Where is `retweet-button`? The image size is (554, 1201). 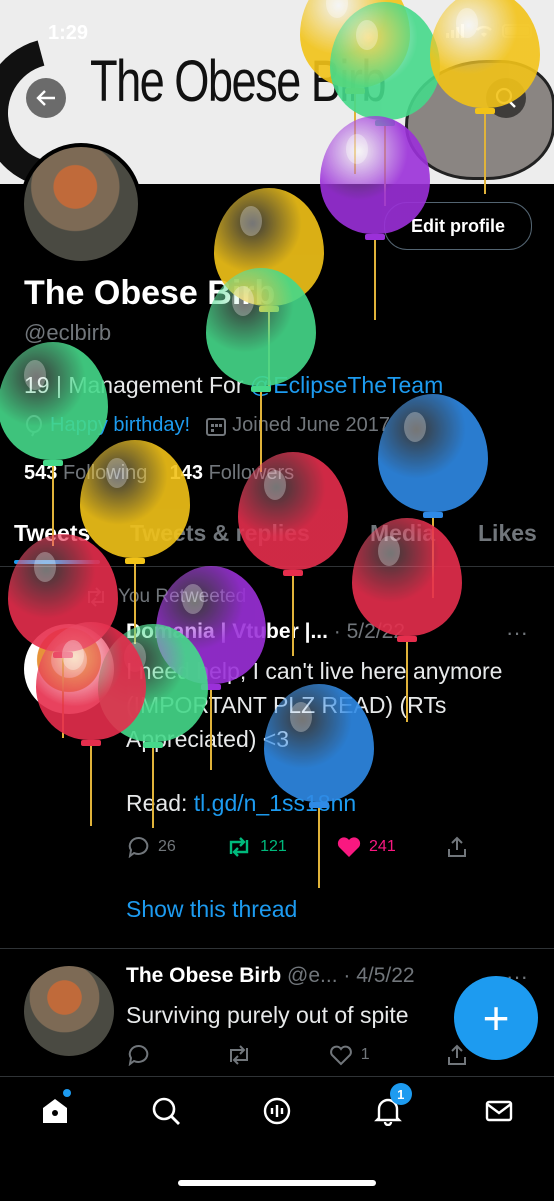
retweet-button is located at coordinates (239, 1055).